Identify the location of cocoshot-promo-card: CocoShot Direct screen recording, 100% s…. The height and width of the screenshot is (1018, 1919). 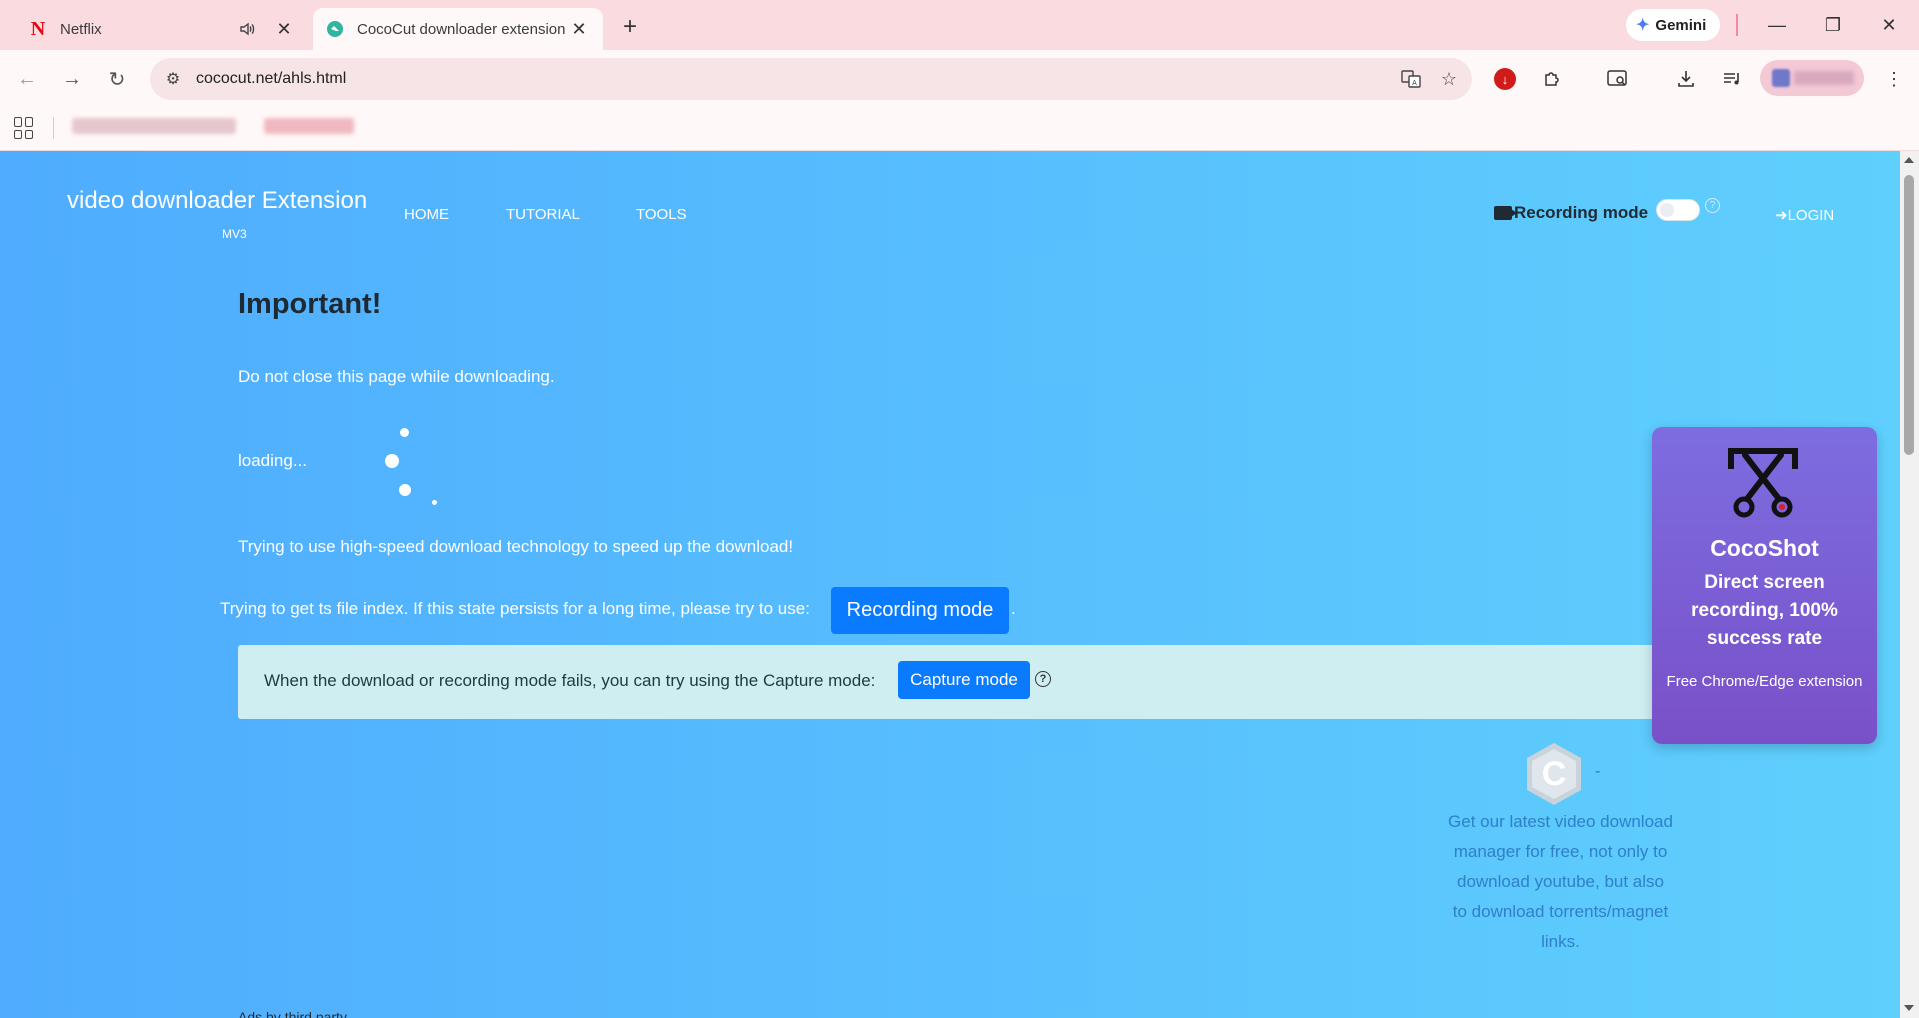
(1764, 585).